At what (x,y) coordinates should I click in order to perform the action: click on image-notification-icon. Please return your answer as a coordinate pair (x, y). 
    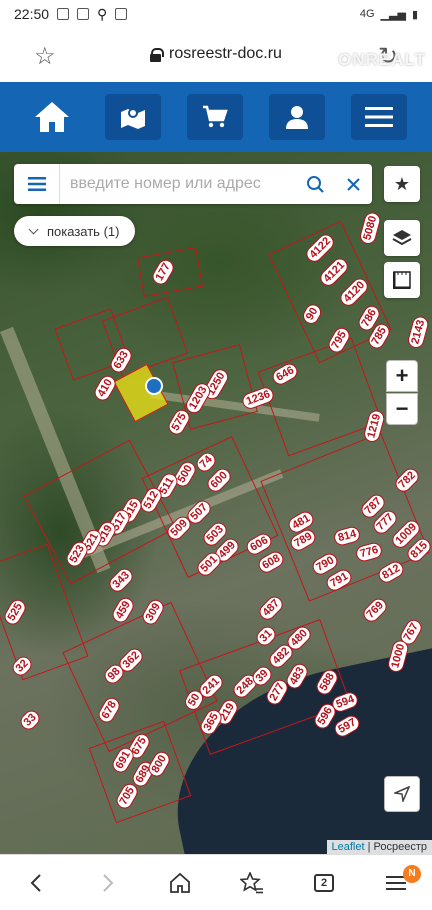
    Looking at the image, I should click on (63, 14).